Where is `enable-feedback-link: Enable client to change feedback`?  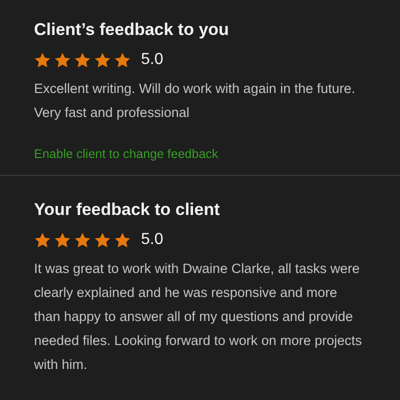
enable-feedback-link: Enable client to change feedback is located at coordinates (126, 154).